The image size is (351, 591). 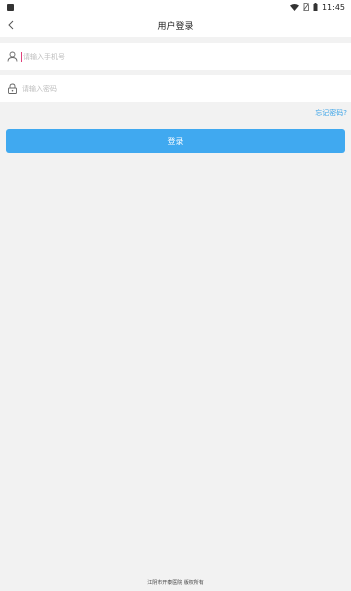 I want to click on password-field-row, so click(x=175, y=88).